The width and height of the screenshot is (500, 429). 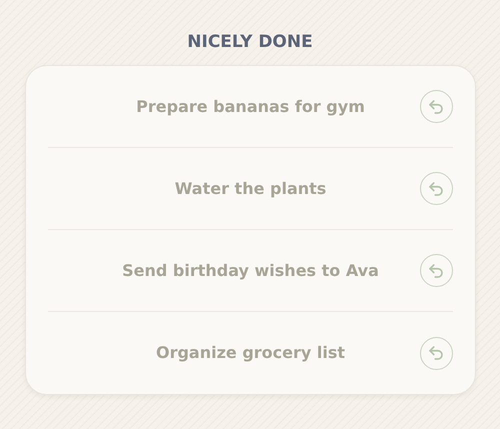 I want to click on task-label: Prepare bananas for gym, so click(x=250, y=107).